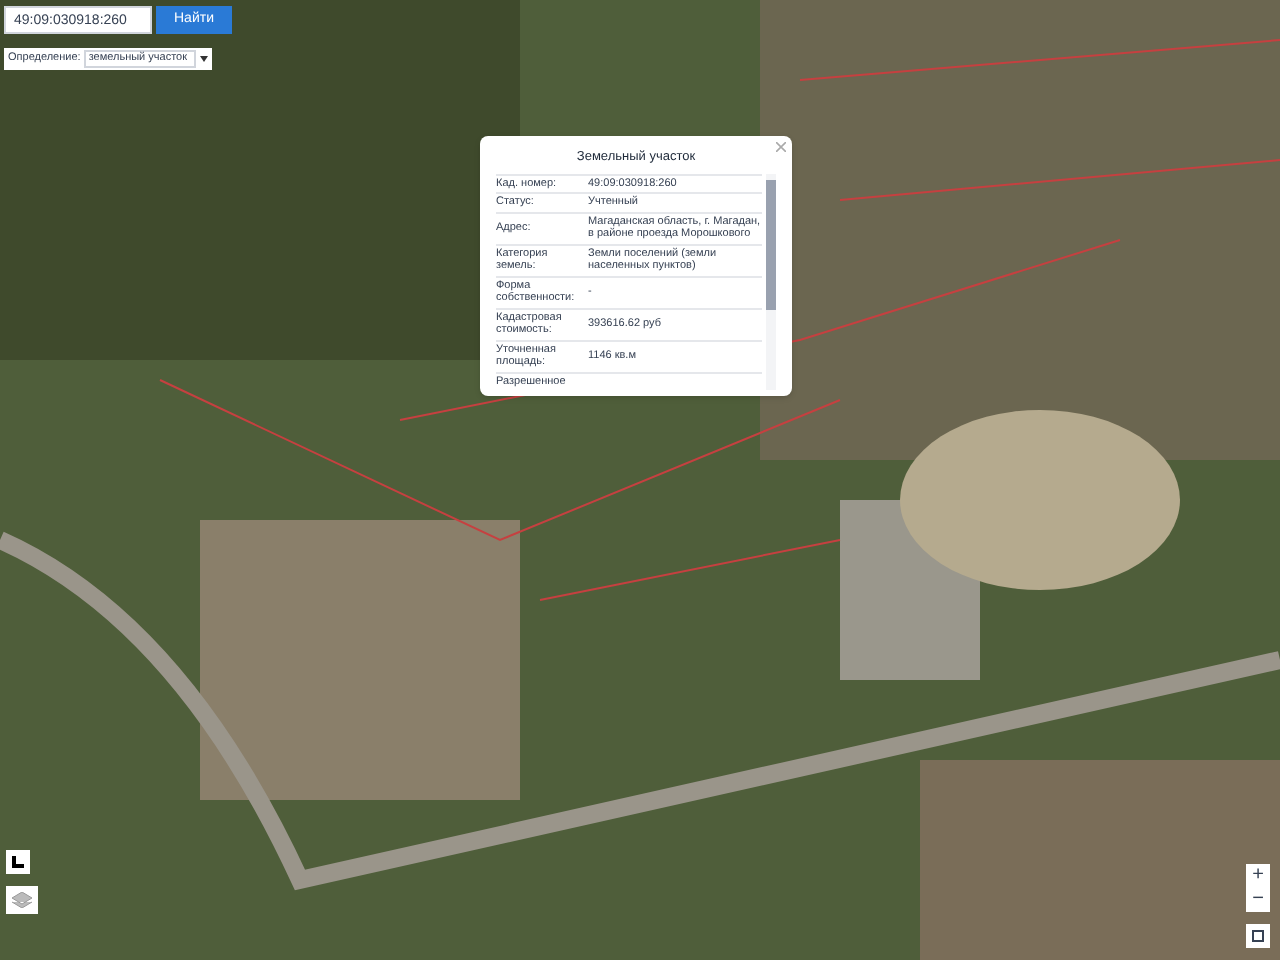  What do you see at coordinates (18, 862) in the screenshot?
I see `fullscreen-button` at bounding box center [18, 862].